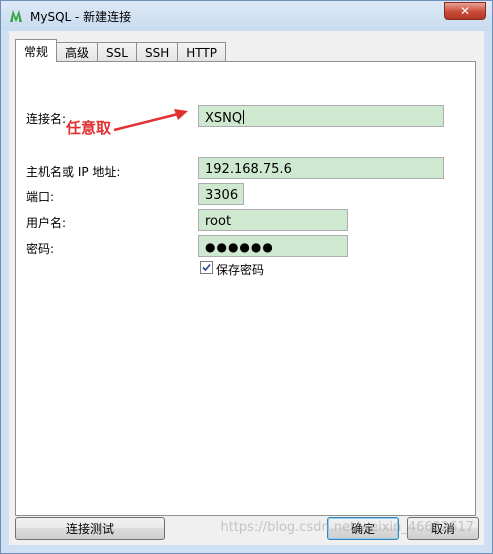  Describe the element at coordinates (246, 16) in the screenshot. I see `title-bar: MySQL - 新建连接 ✕` at that location.